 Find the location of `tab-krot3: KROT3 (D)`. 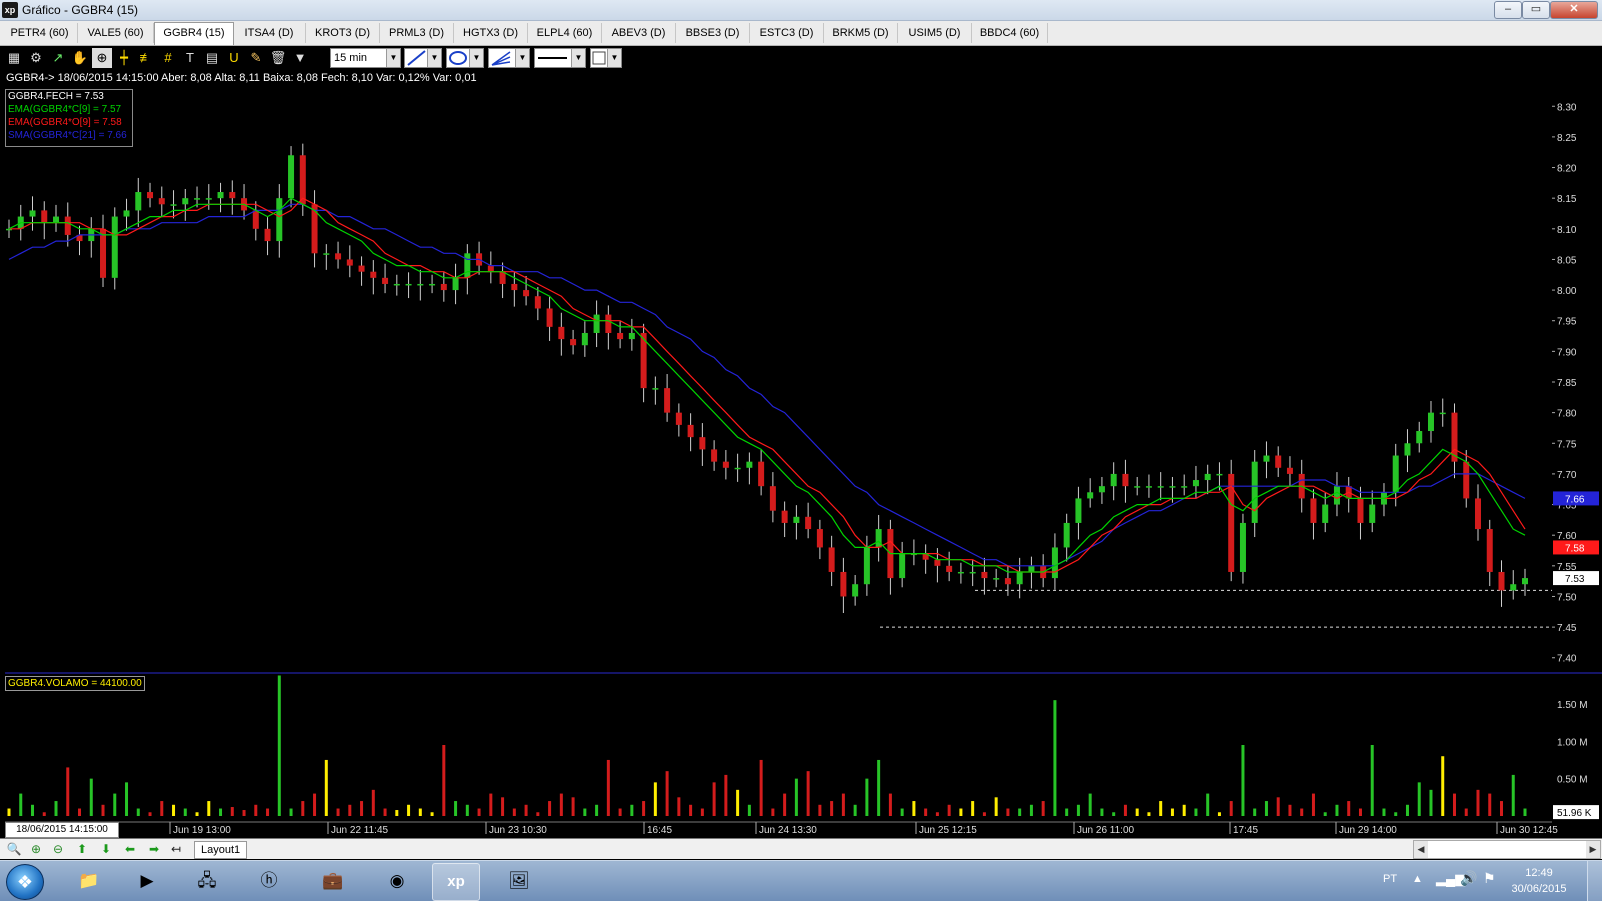

tab-krot3: KROT3 (D) is located at coordinates (343, 33).